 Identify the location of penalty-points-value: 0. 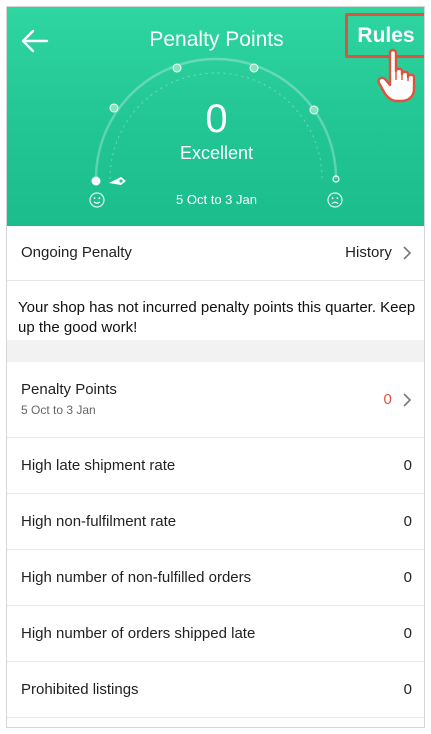
(387, 399).